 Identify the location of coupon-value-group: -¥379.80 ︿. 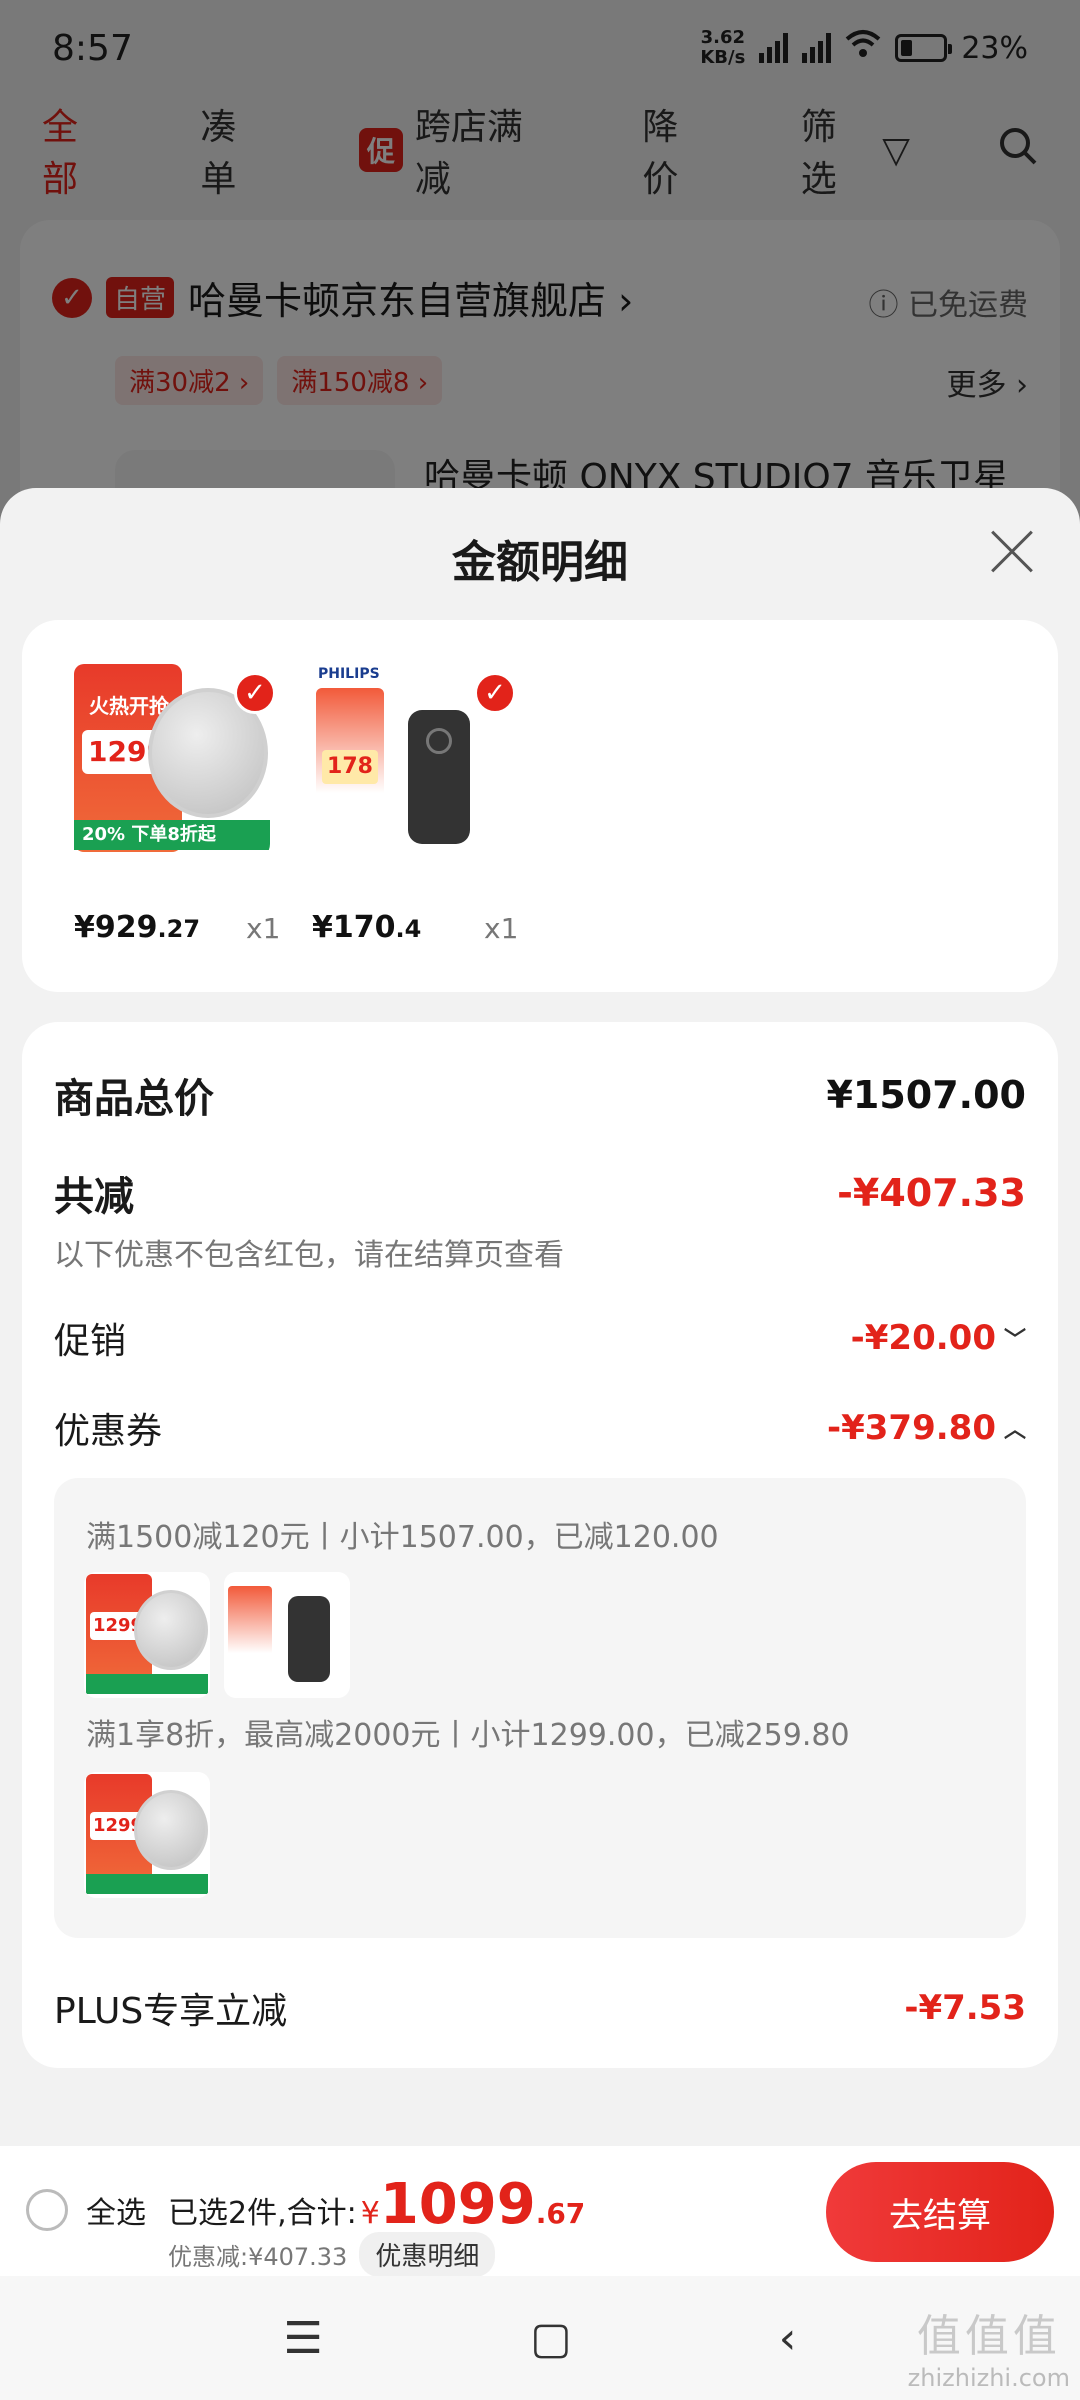
(926, 1428).